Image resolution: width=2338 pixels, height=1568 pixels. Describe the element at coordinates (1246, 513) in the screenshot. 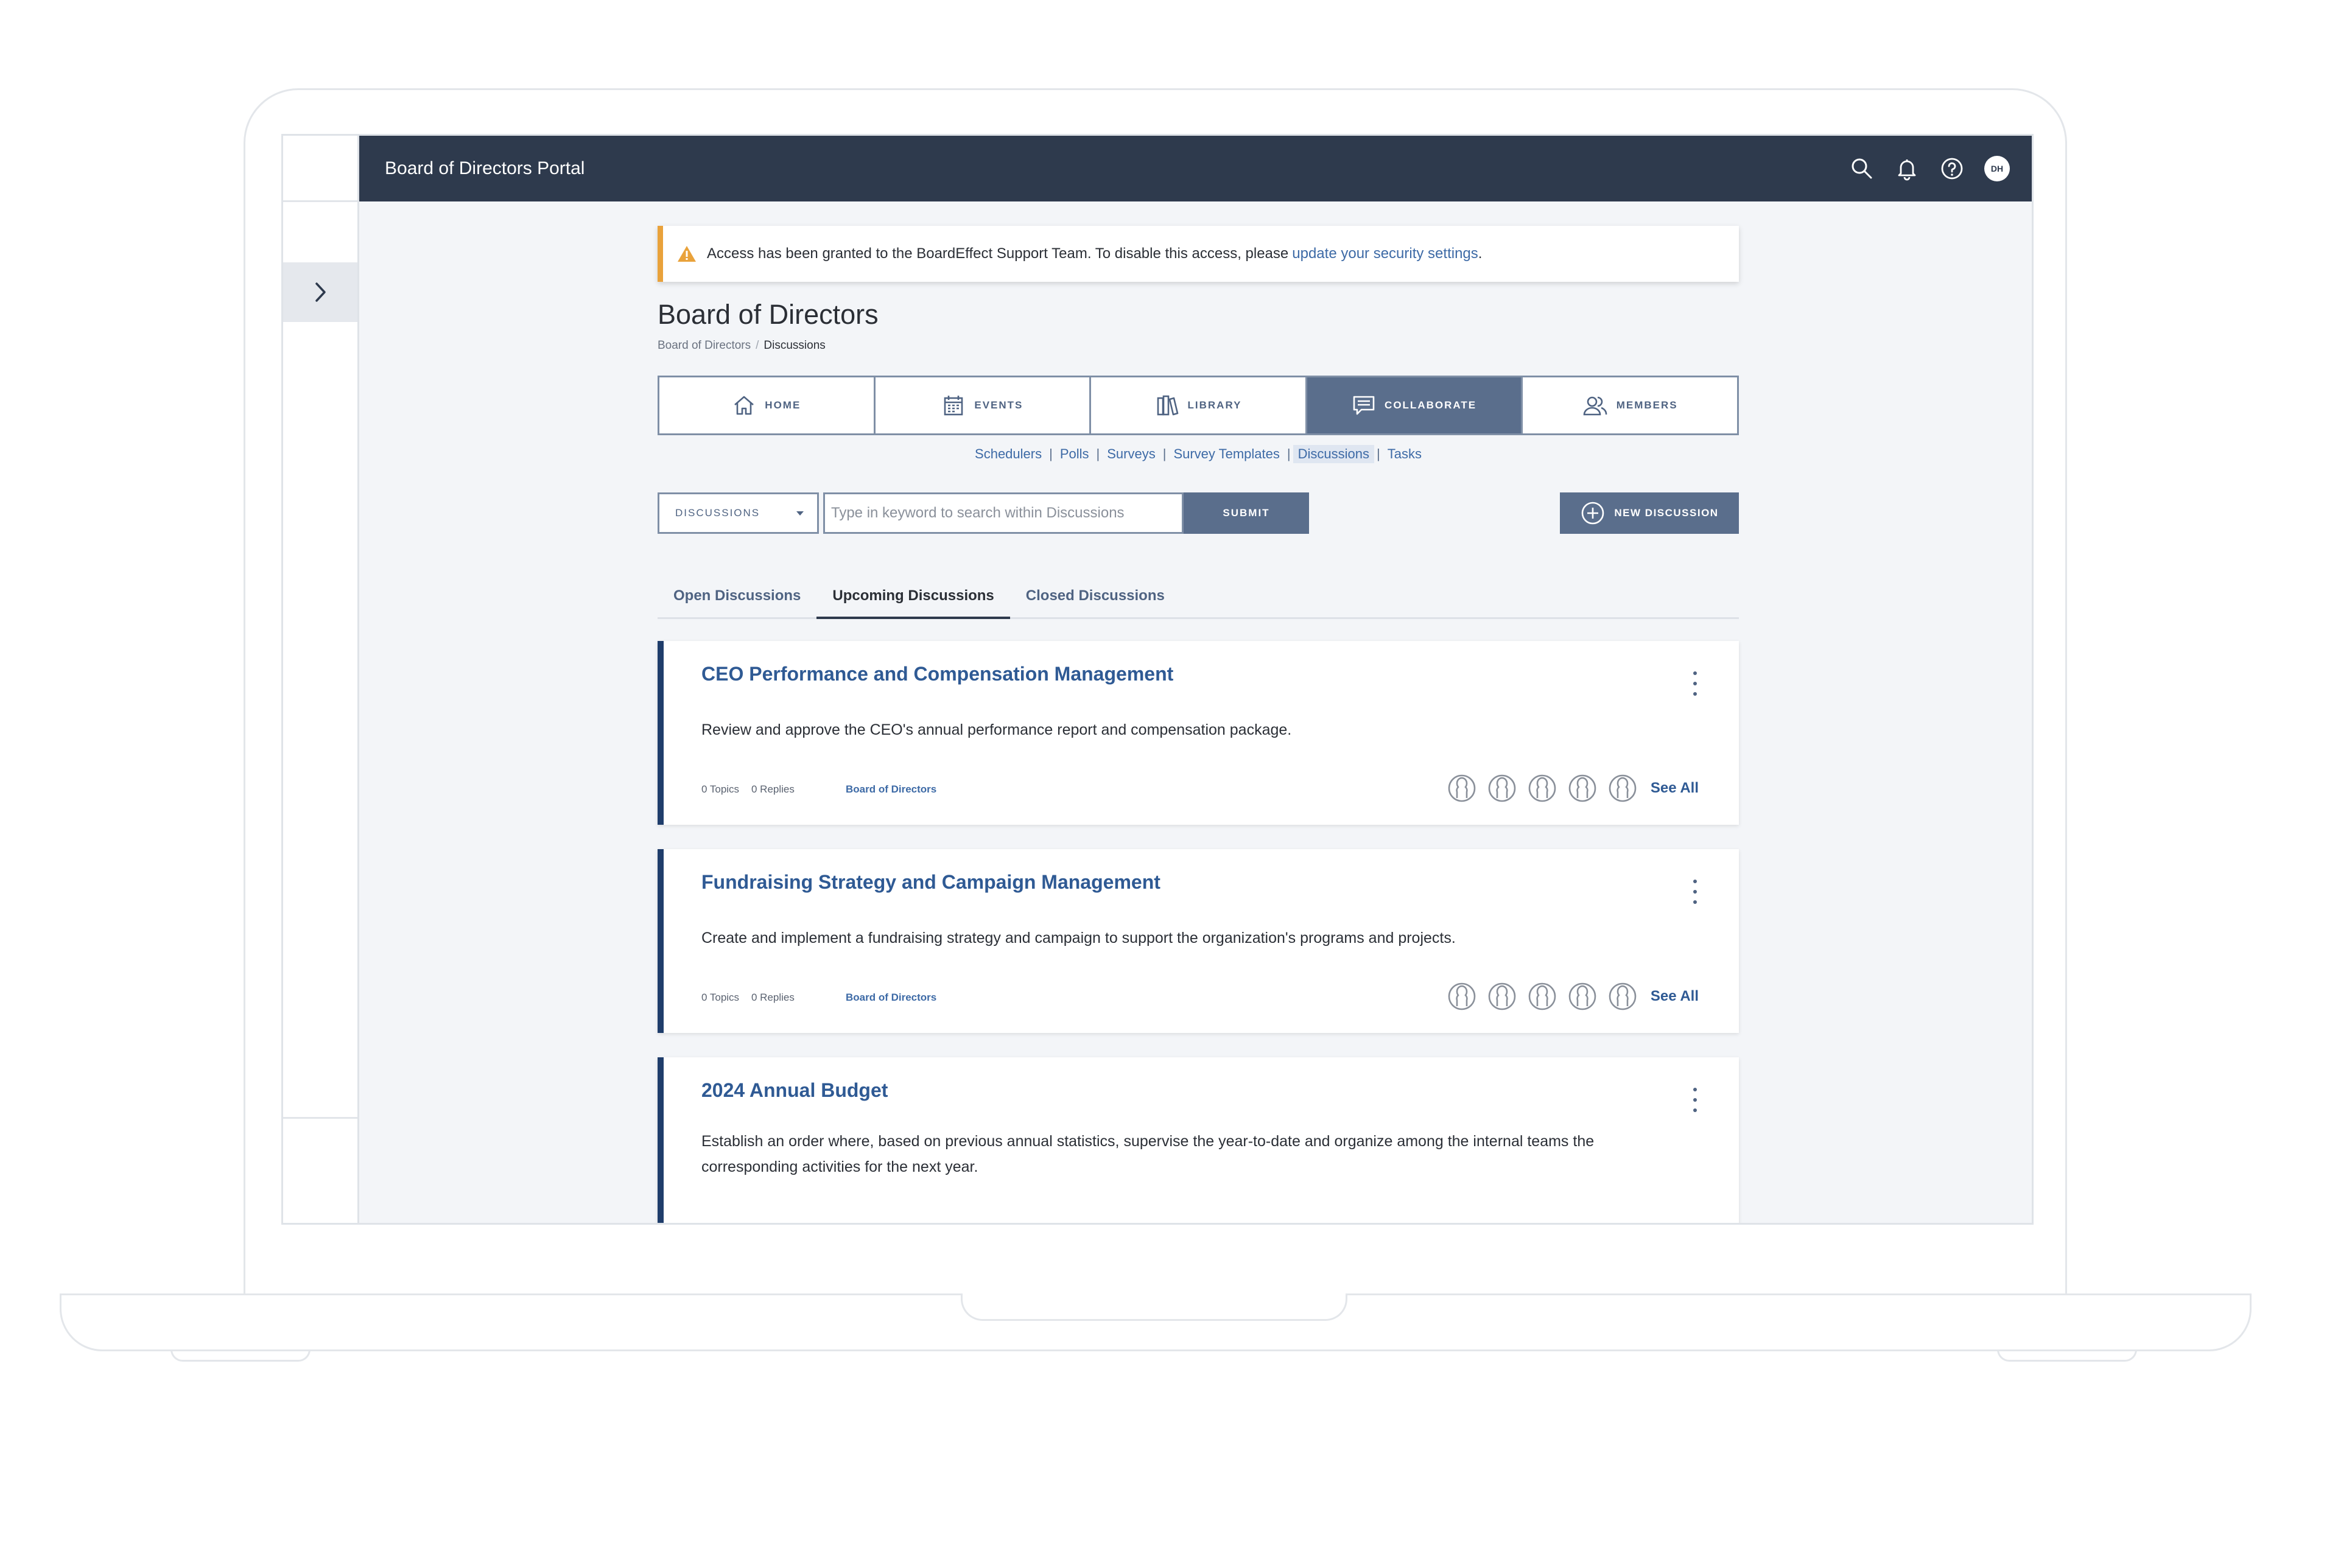

I see `submit-button: SUBMIT` at that location.